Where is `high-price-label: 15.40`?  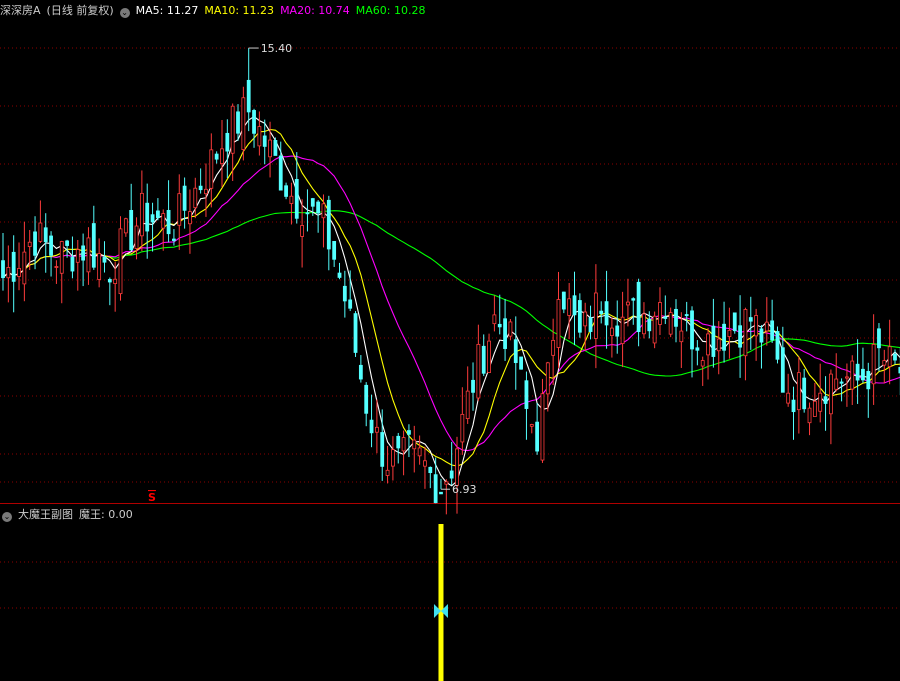 high-price-label: 15.40 is located at coordinates (277, 48).